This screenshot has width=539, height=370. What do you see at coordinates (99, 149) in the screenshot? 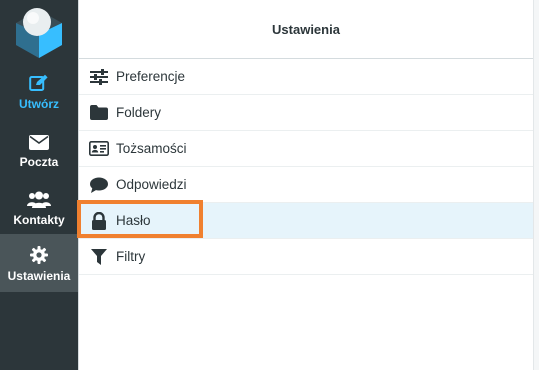
I see `id-card-icon` at bounding box center [99, 149].